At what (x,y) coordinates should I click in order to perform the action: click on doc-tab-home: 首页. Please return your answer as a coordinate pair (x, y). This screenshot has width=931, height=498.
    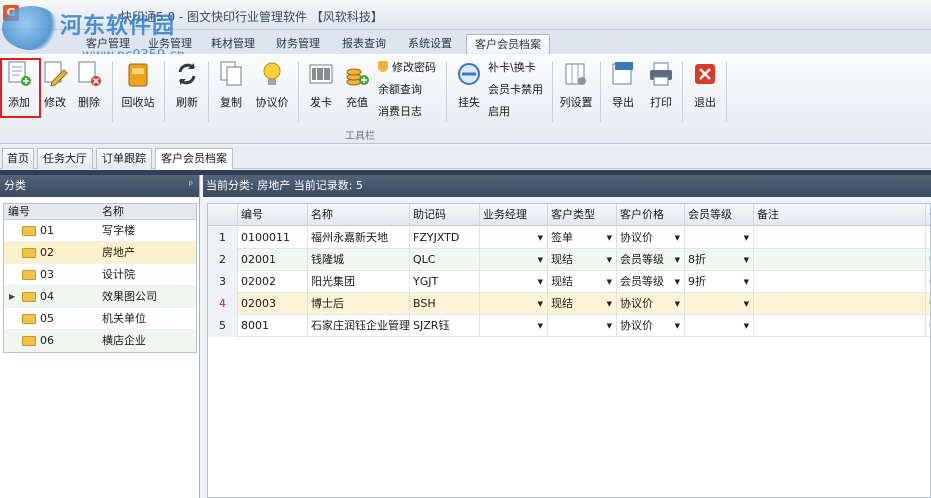
    Looking at the image, I should click on (18, 158).